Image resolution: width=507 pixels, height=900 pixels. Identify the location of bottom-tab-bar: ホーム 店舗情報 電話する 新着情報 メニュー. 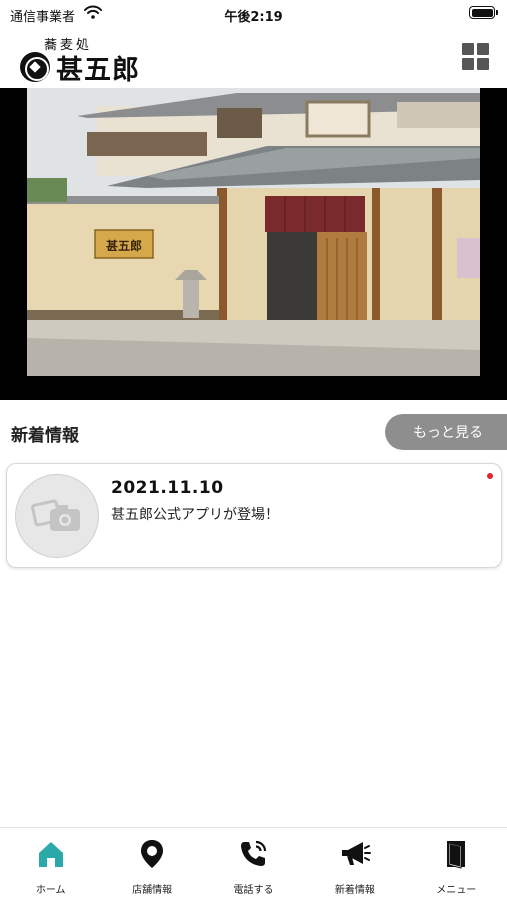
(253, 863).